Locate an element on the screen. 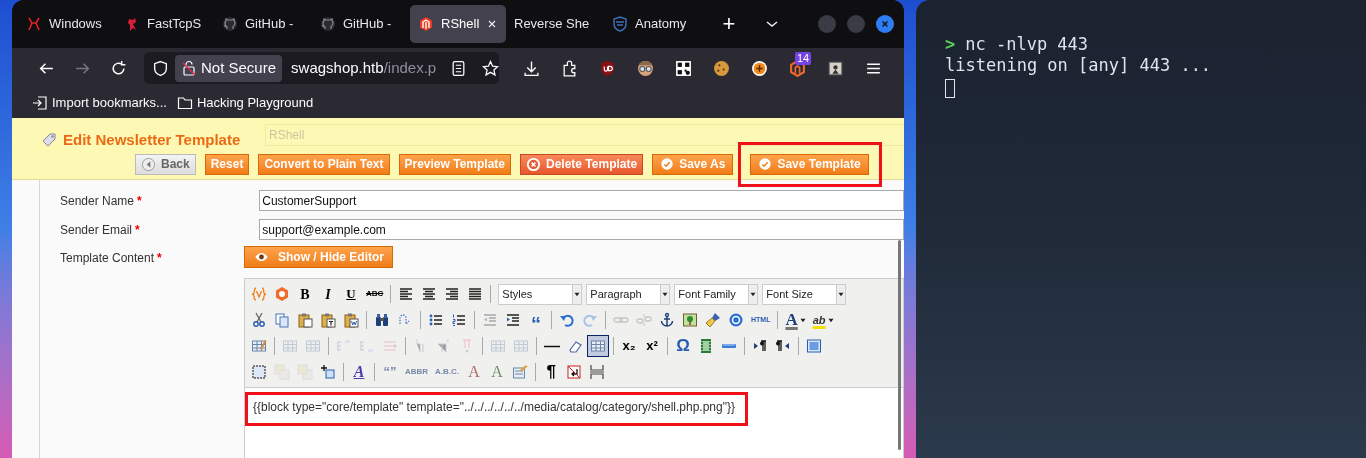  indent-icon is located at coordinates (513, 320).